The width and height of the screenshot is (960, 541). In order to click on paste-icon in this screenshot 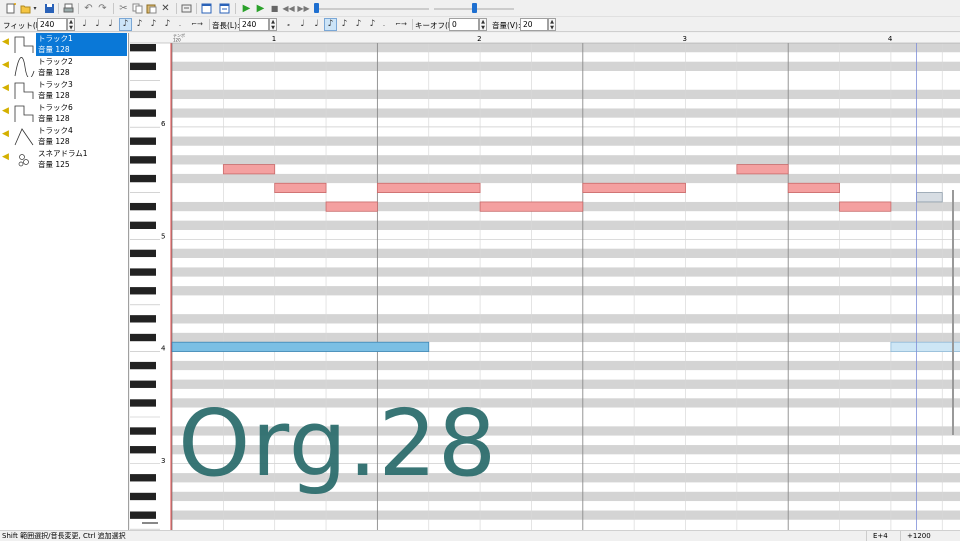, I will do `click(151, 8)`.